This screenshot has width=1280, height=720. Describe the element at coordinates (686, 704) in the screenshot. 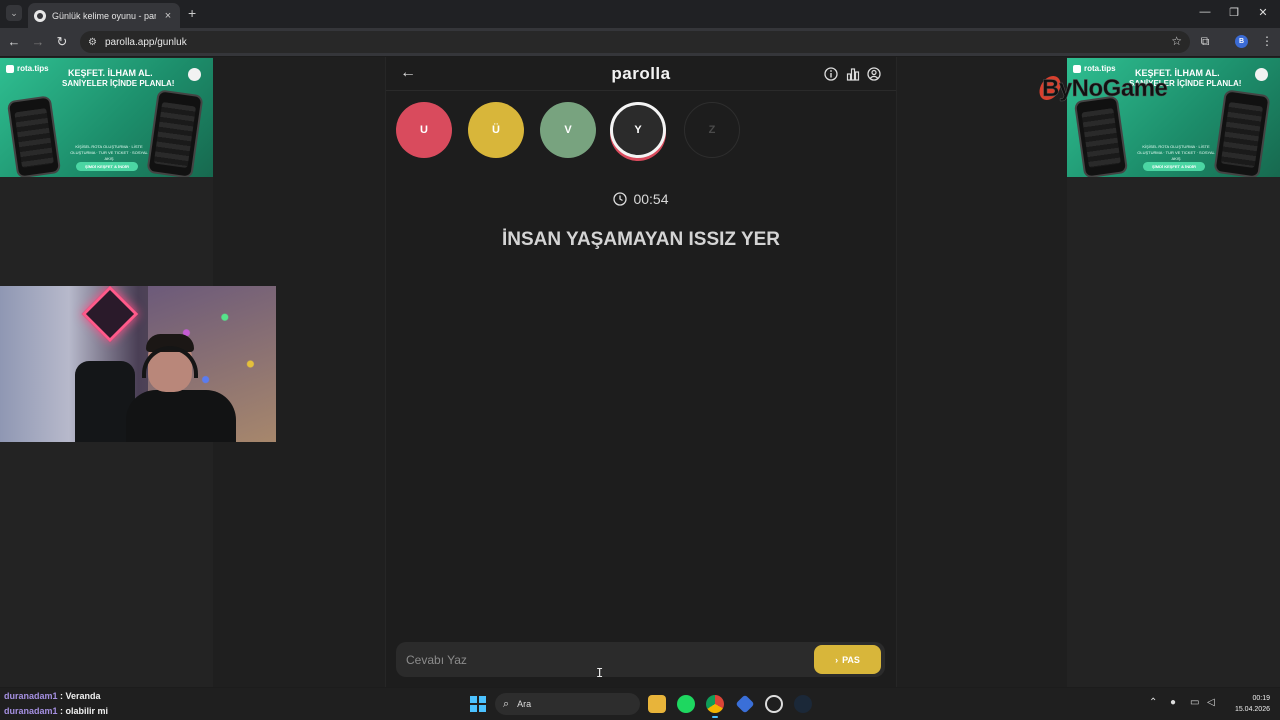

I see `spotify-icon` at that location.